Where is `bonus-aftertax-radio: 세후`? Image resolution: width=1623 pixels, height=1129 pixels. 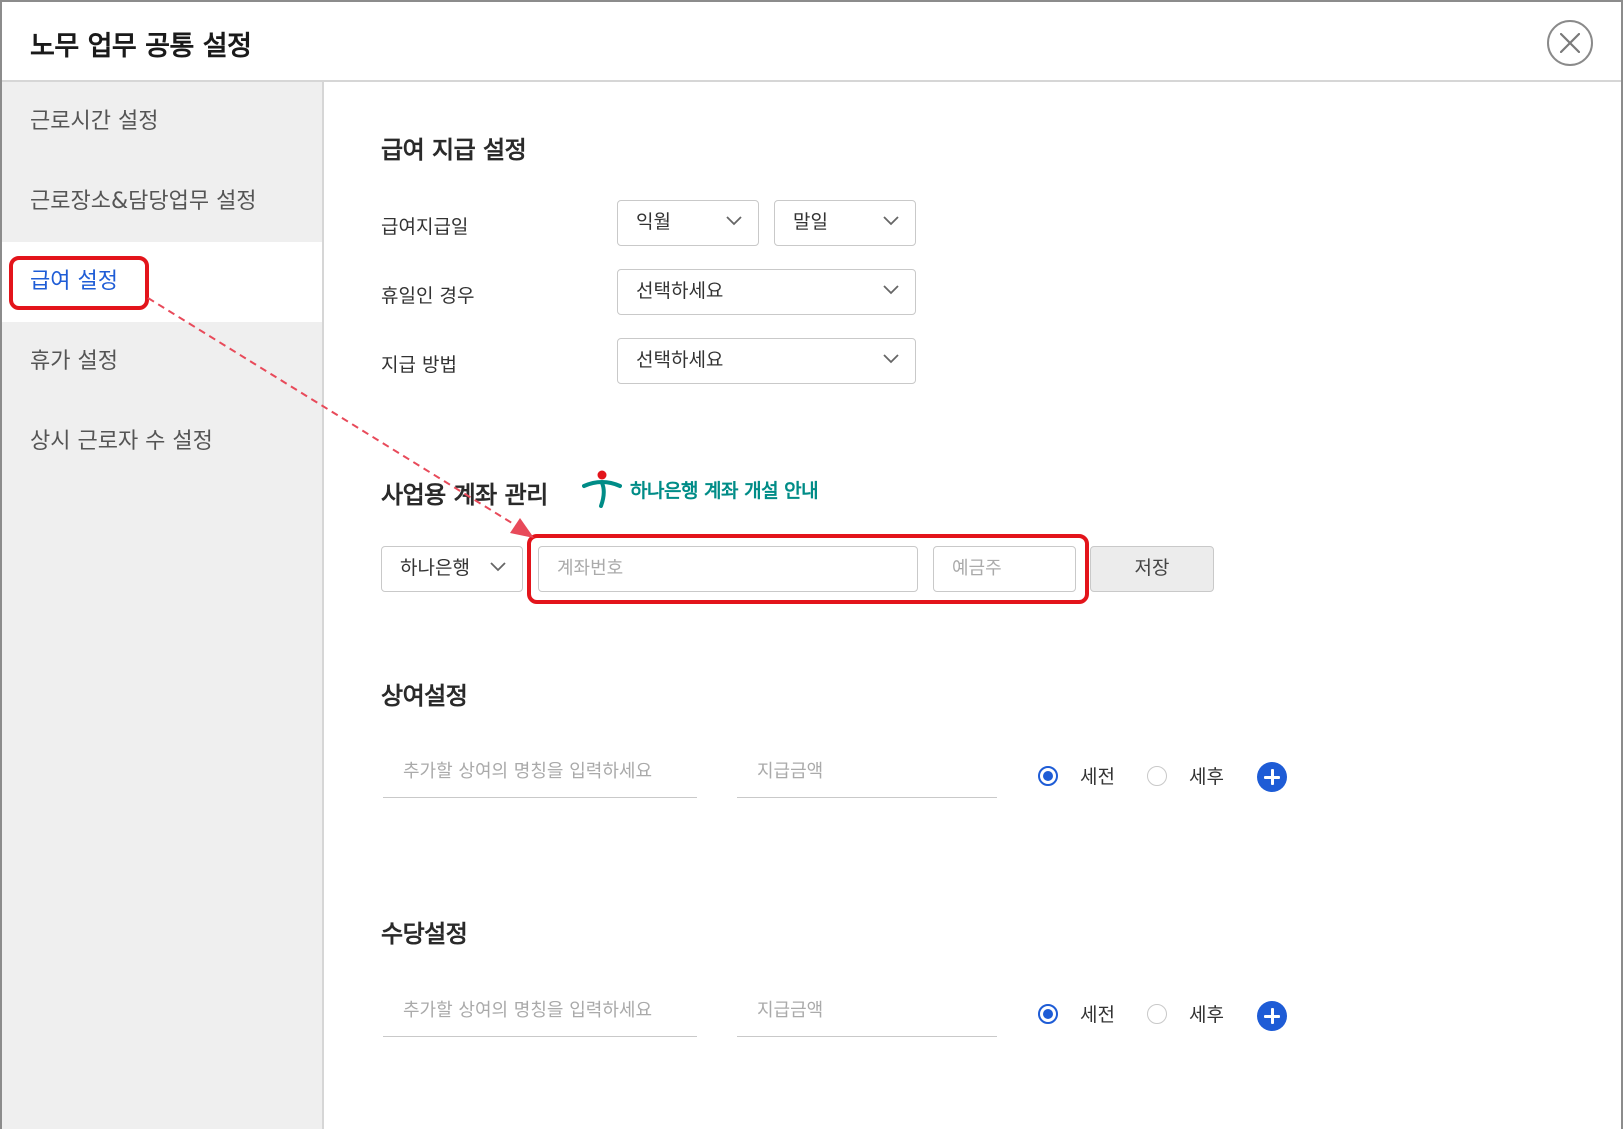
bonus-aftertax-radio: 세후 is located at coordinates (1185, 775).